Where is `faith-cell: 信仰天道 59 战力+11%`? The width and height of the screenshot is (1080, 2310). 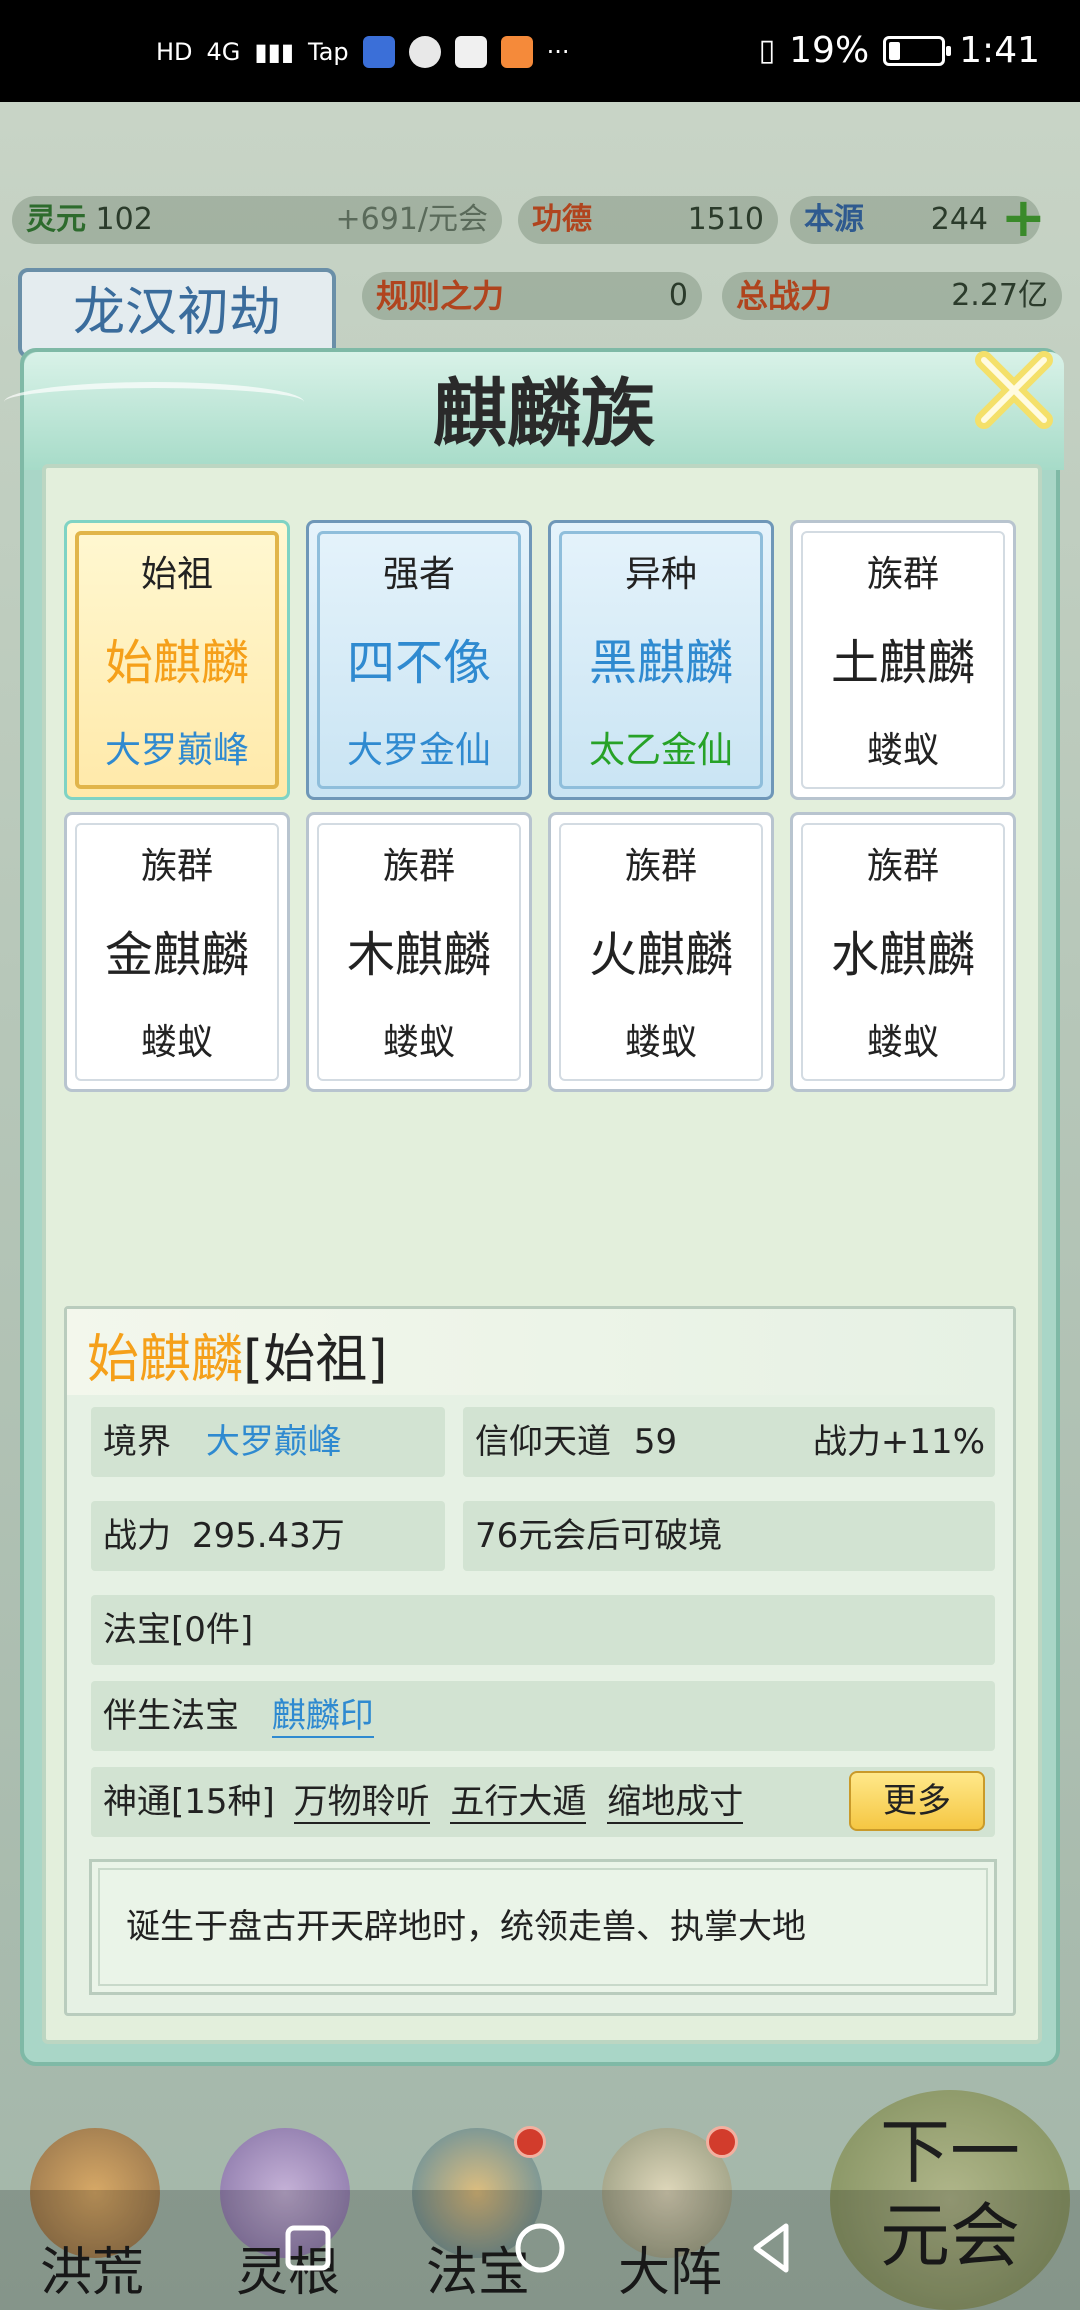 faith-cell: 信仰天道 59 战力+11% is located at coordinates (729, 1442).